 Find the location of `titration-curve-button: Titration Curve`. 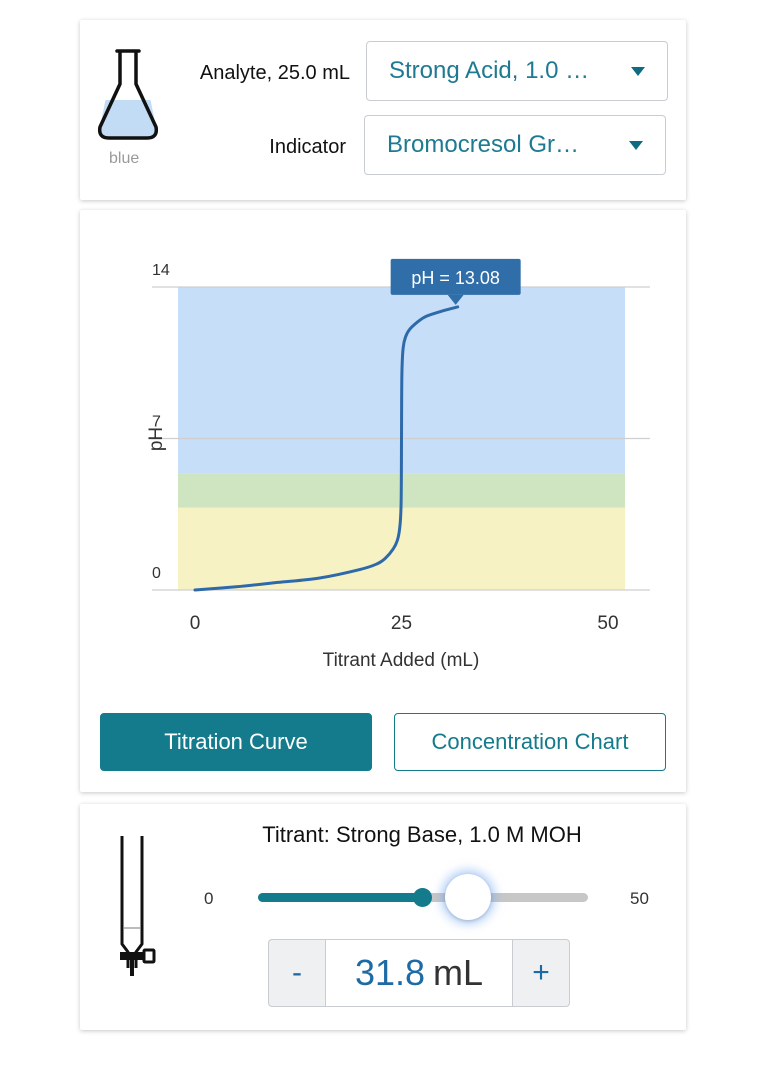

titration-curve-button: Titration Curve is located at coordinates (236, 742).